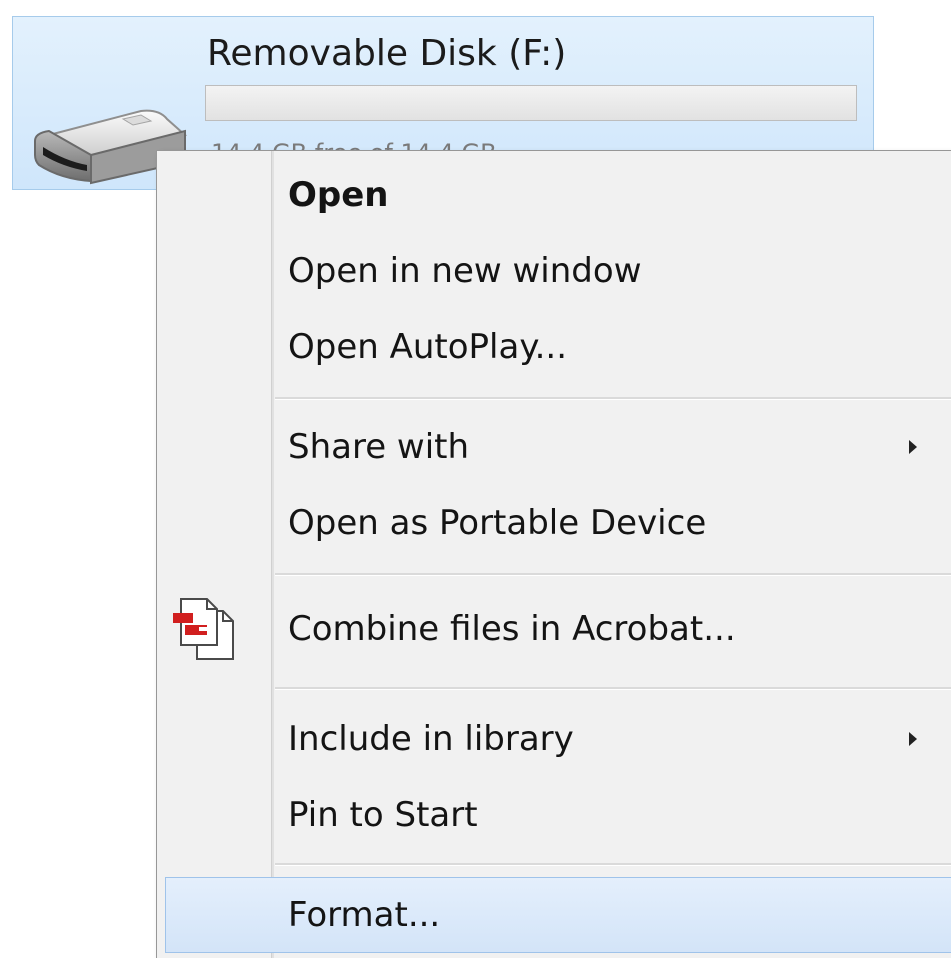 This screenshot has width=951, height=958. Describe the element at coordinates (338, 195) in the screenshot. I see `menu-item-label: Open` at that location.